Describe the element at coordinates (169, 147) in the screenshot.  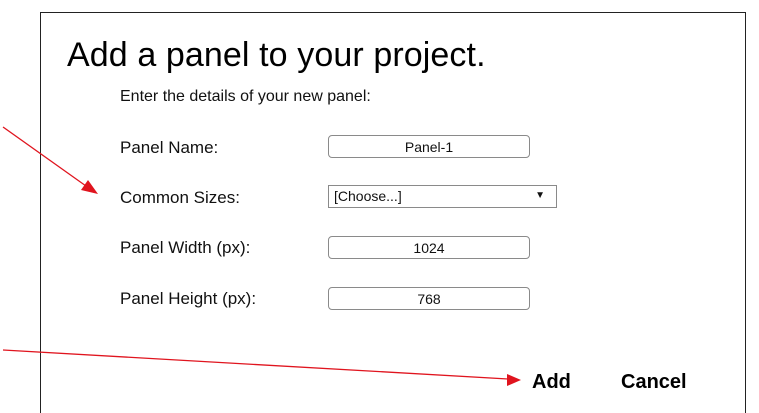
I see `panel-name-label: Panel Name:` at that location.